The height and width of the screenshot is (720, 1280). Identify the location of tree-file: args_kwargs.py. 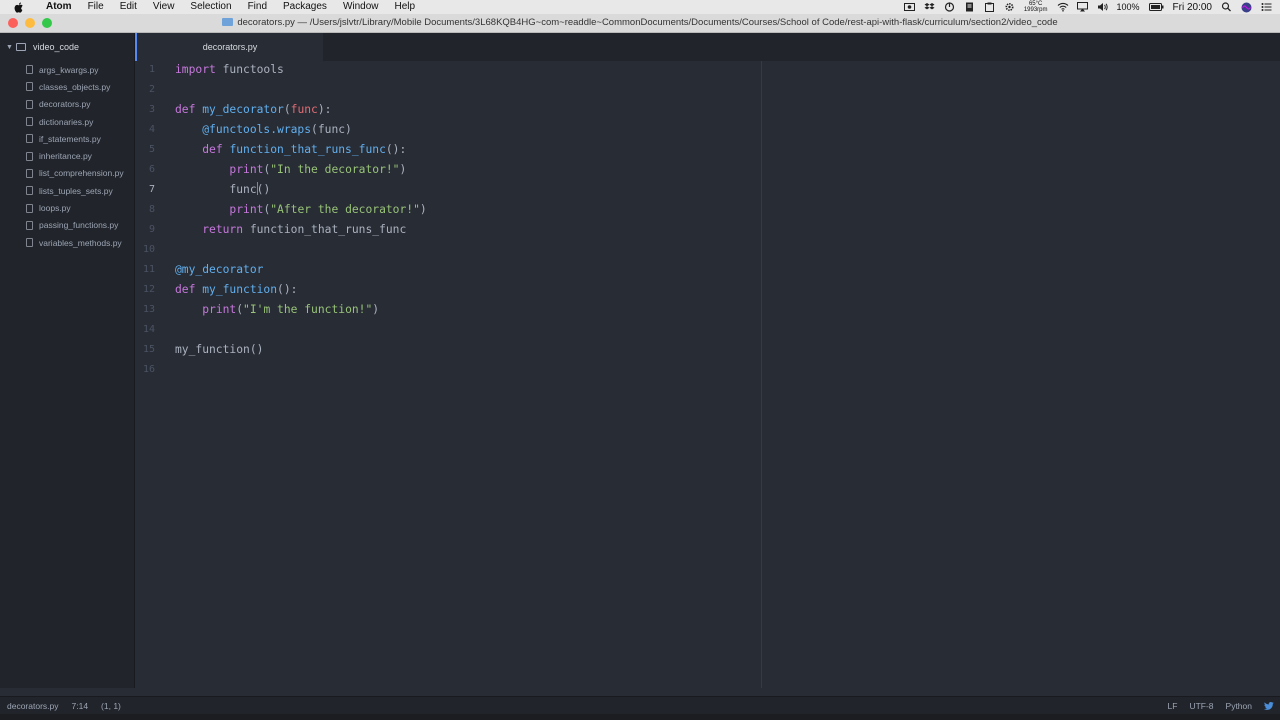
(67, 69).